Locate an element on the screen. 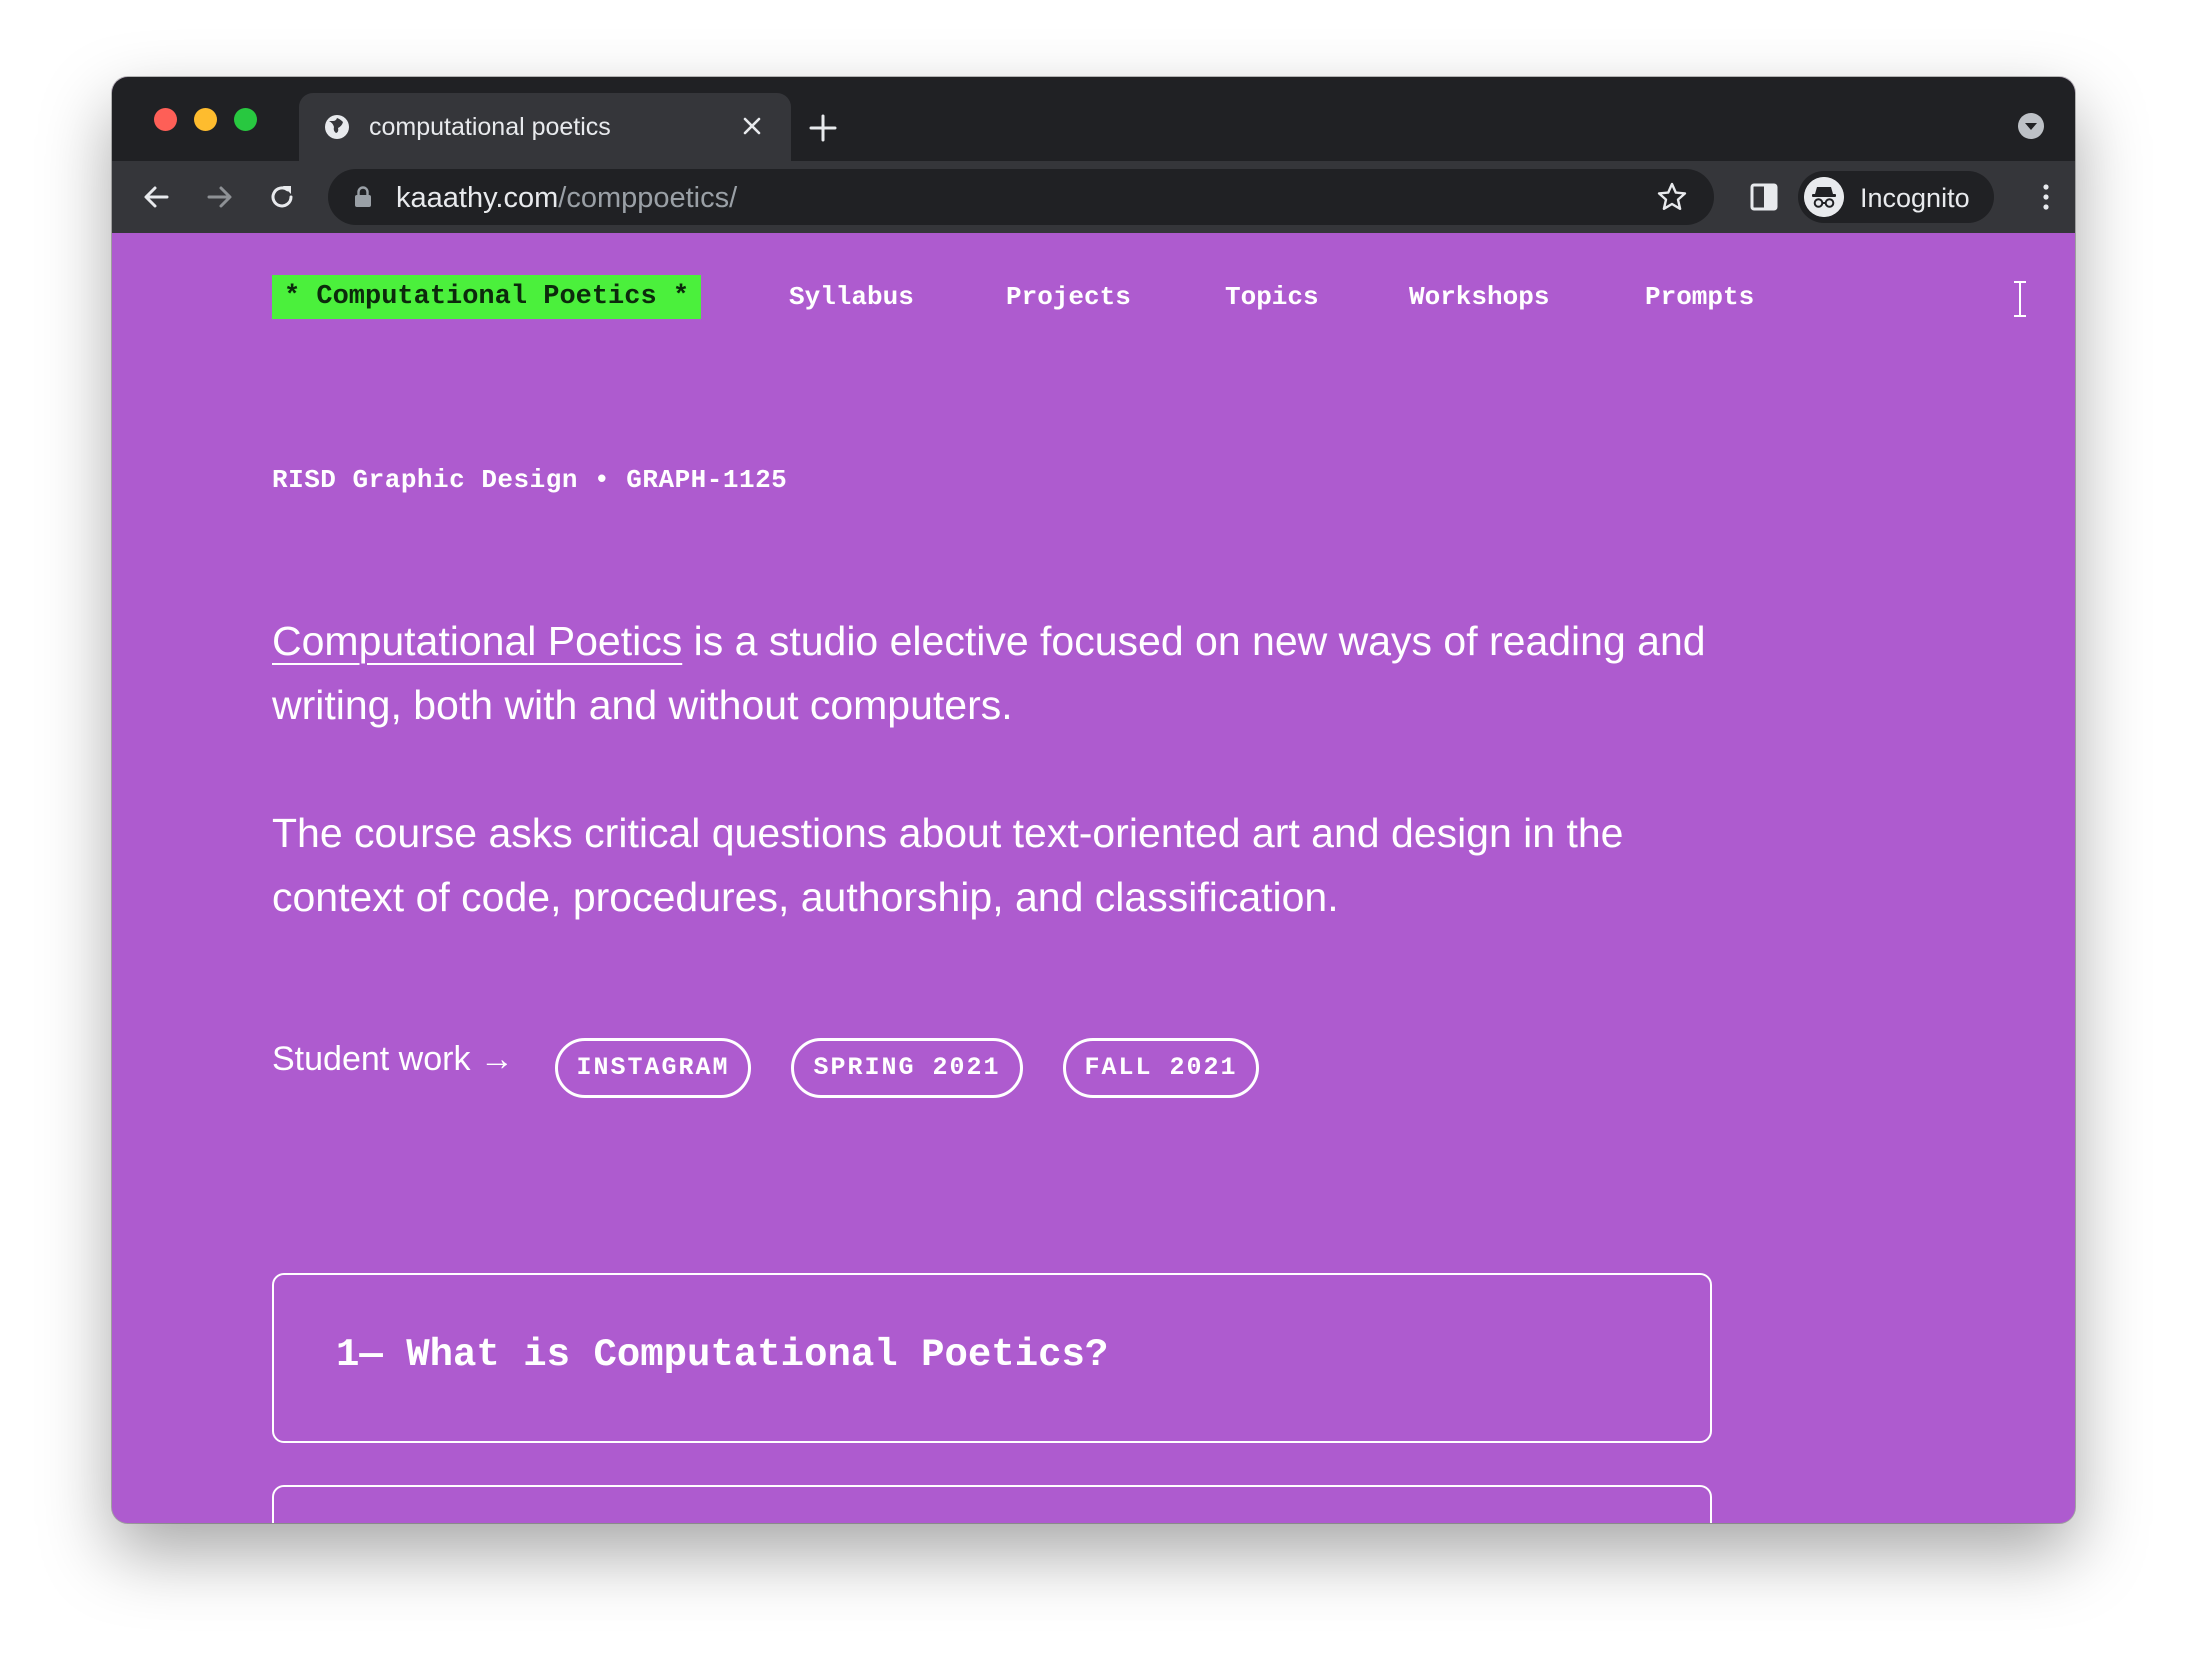 The image size is (2186, 1670). section-title: 1— What is Computational Poetics? is located at coordinates (722, 1355).